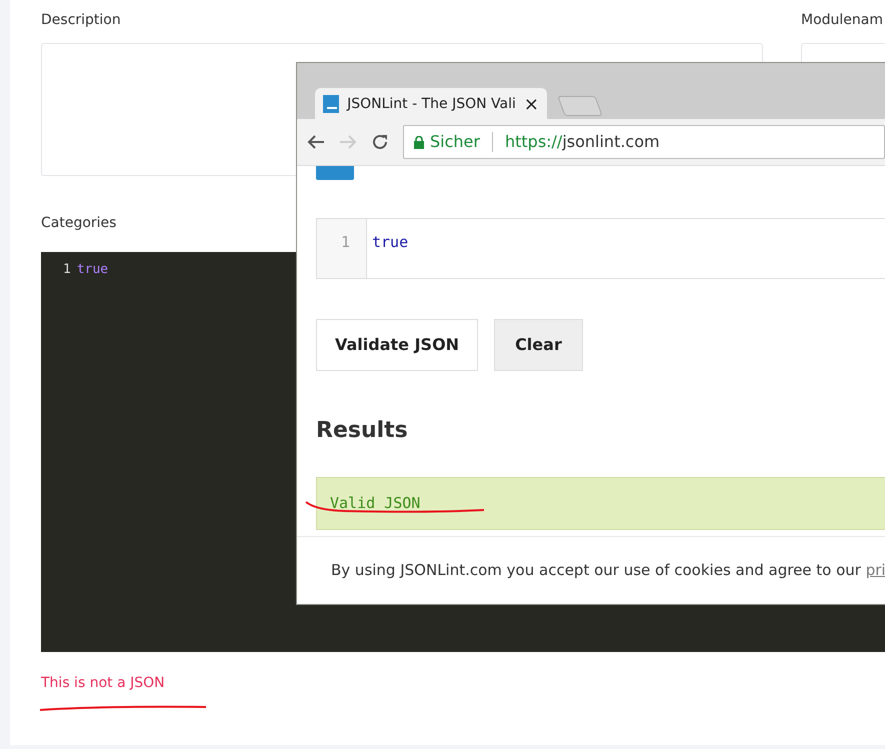  What do you see at coordinates (103, 683) in the screenshot?
I see `error-message: This is not a JSON` at bounding box center [103, 683].